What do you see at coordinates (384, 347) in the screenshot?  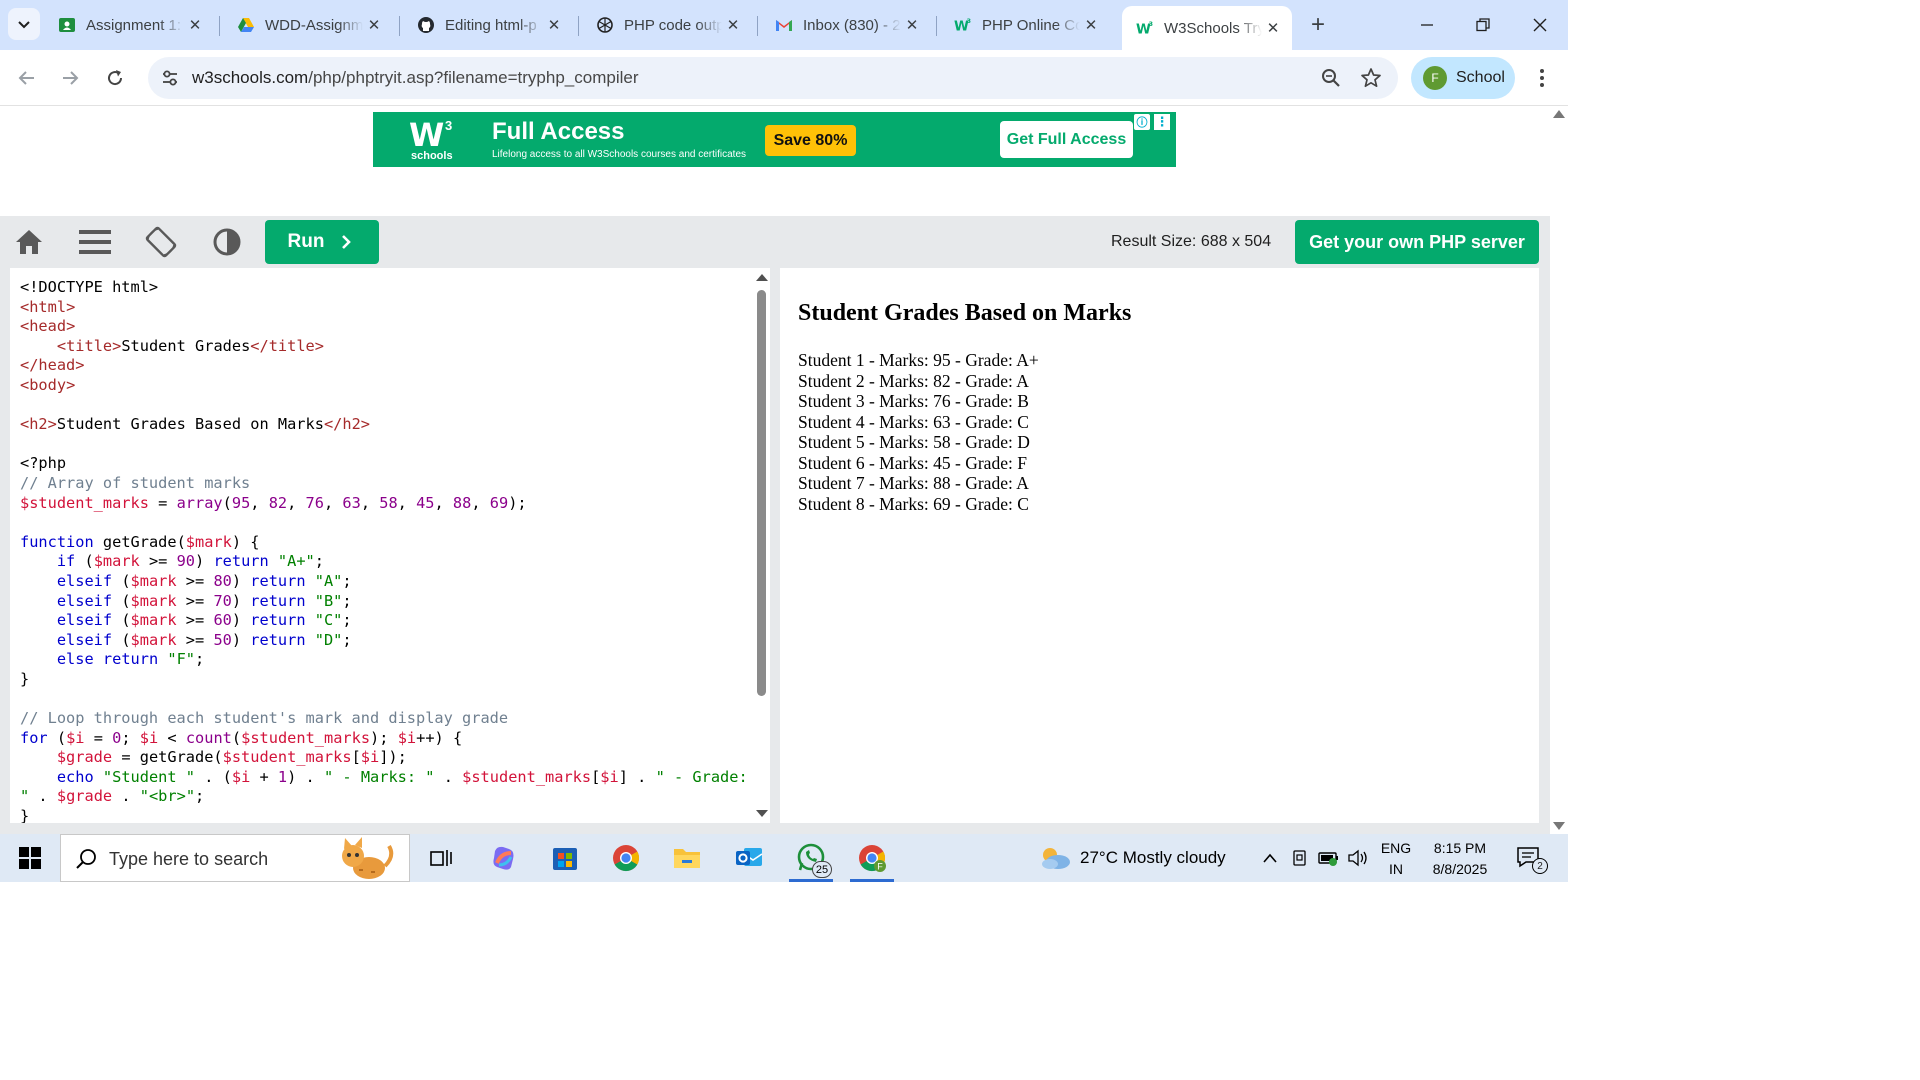 I see `code-line: <title>Student Grades</title>` at bounding box center [384, 347].